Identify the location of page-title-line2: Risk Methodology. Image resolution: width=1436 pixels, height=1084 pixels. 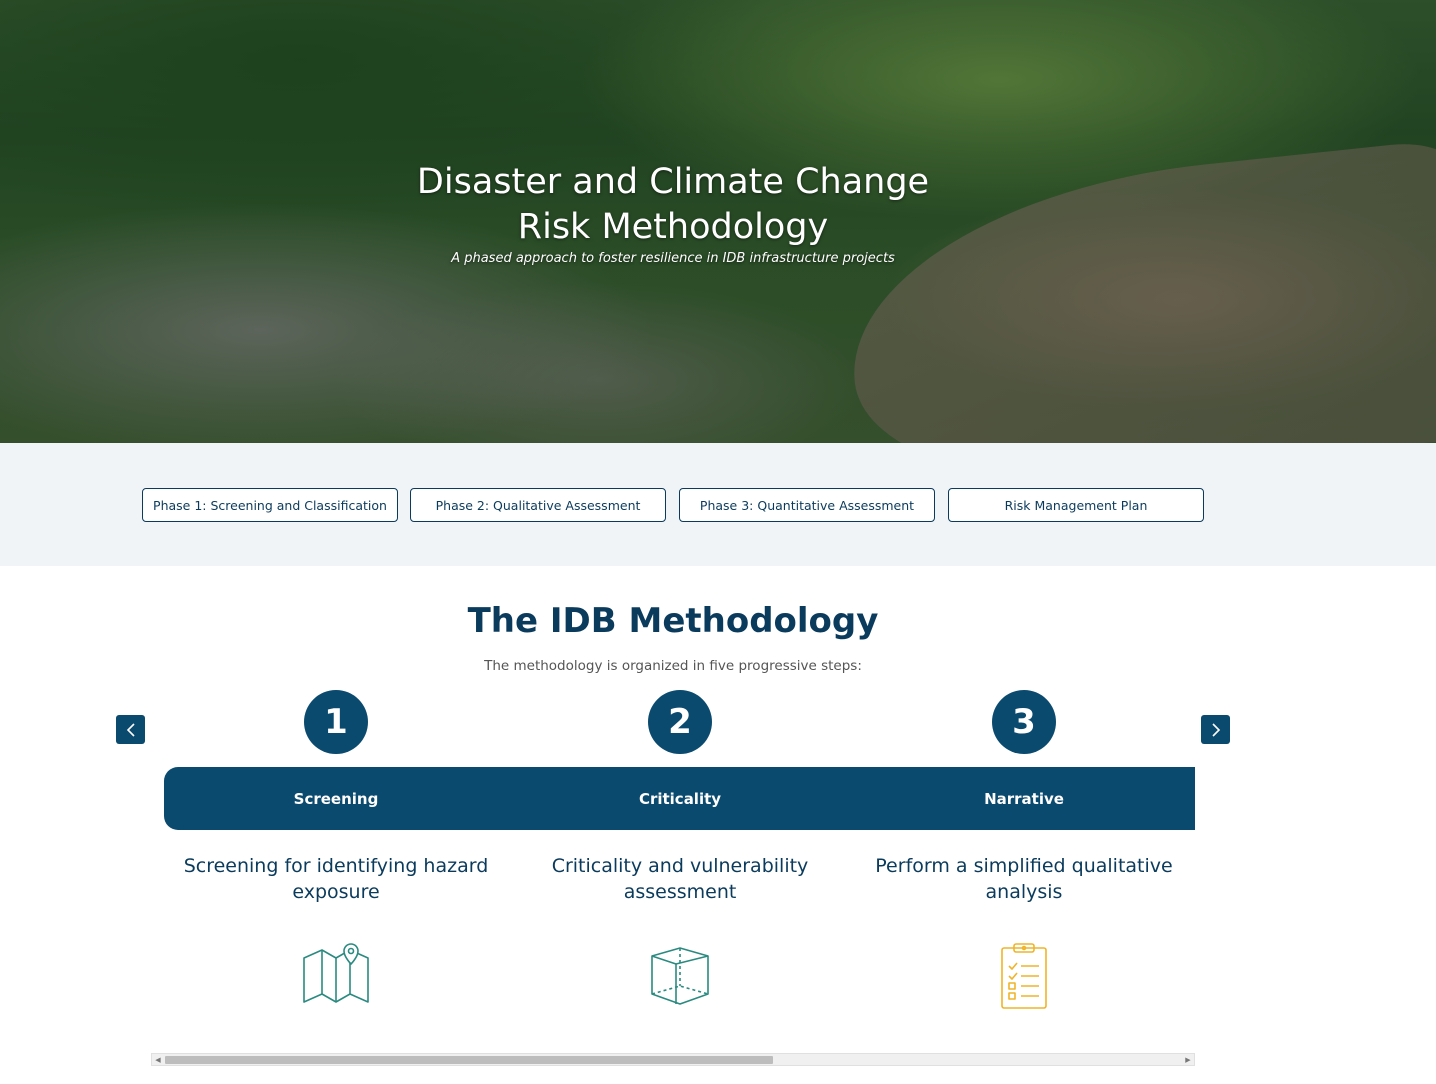
(673, 227).